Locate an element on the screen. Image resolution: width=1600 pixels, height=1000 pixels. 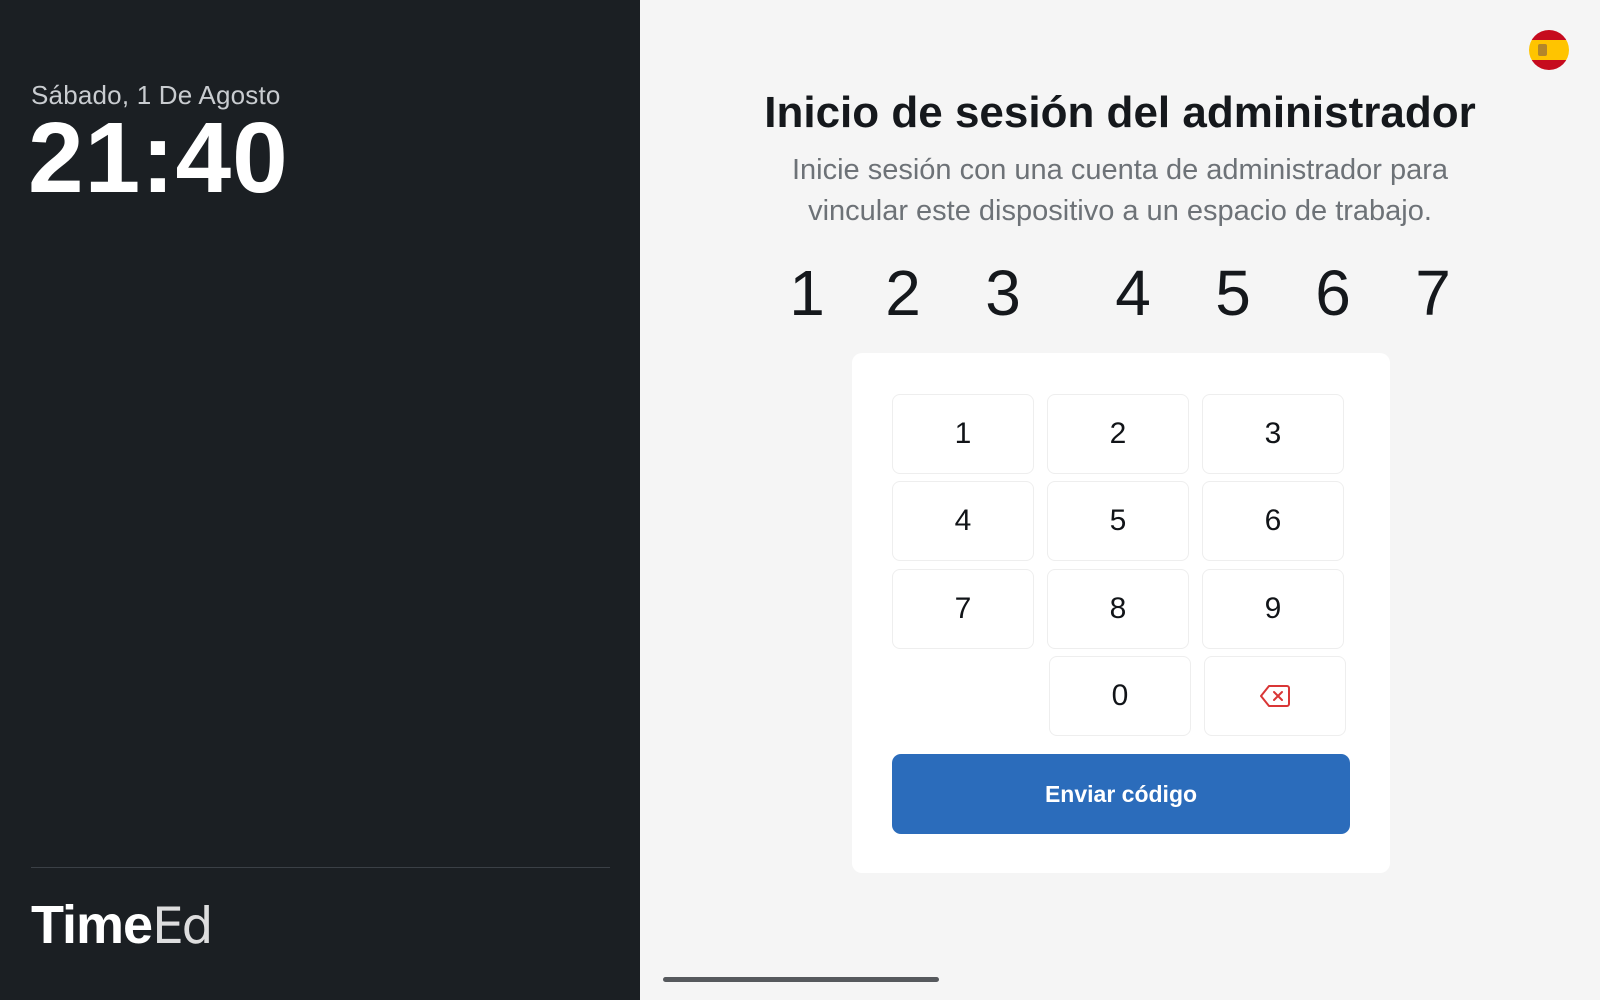
home-indicator is located at coordinates (801, 979).